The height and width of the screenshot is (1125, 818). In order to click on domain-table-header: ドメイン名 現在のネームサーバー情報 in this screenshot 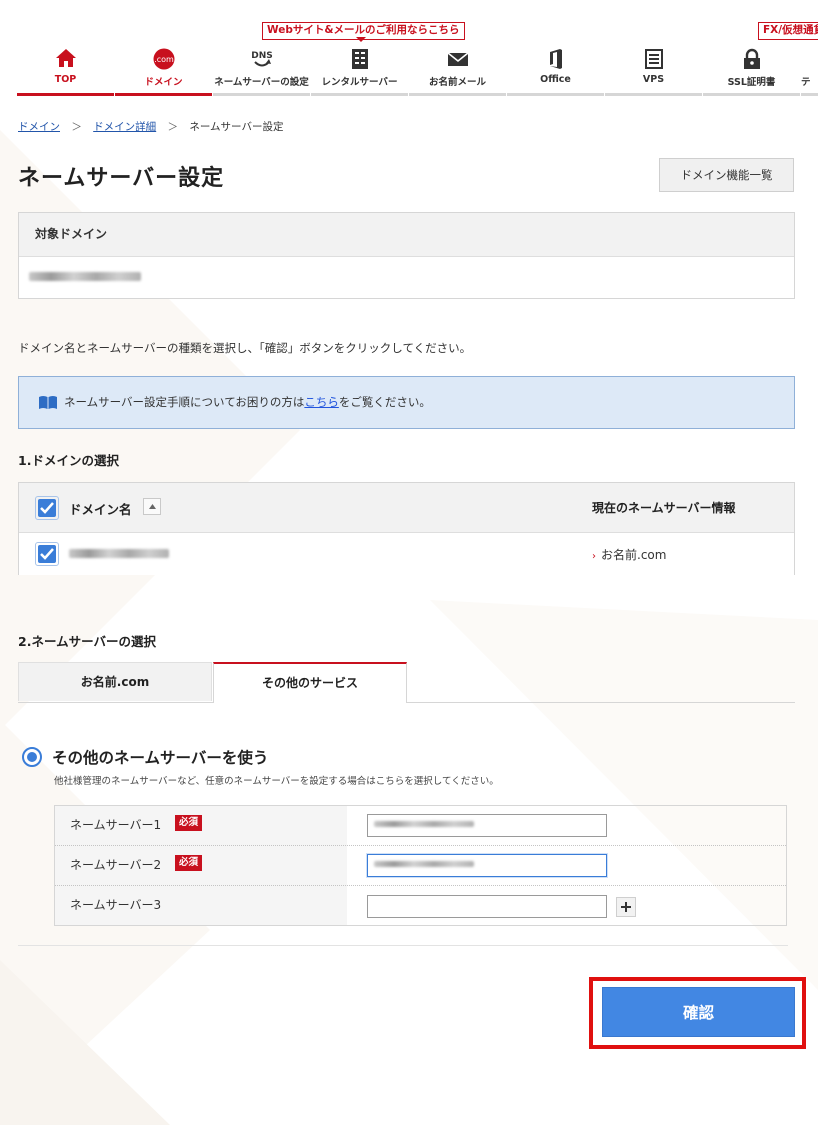, I will do `click(406, 508)`.